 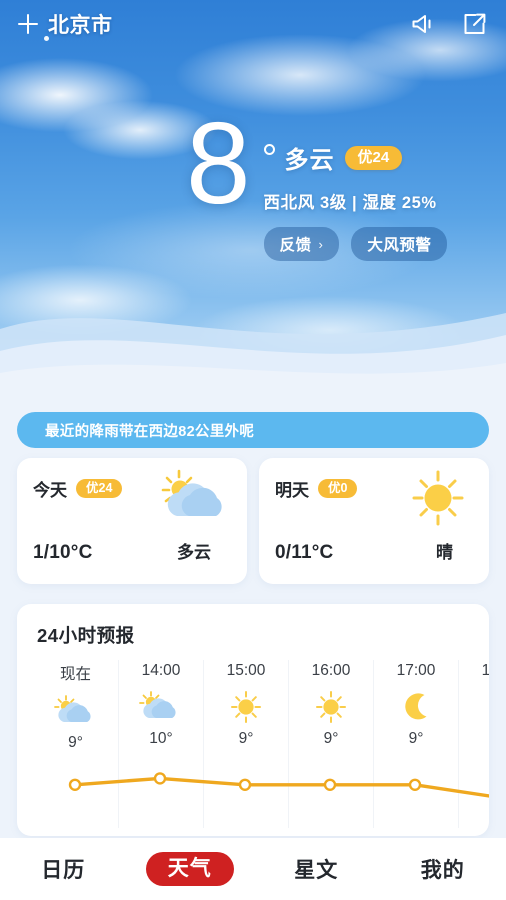 What do you see at coordinates (350, 203) in the screenshot?
I see `wind-humidity-detail: 西北风 3级 | 湿度 25%` at bounding box center [350, 203].